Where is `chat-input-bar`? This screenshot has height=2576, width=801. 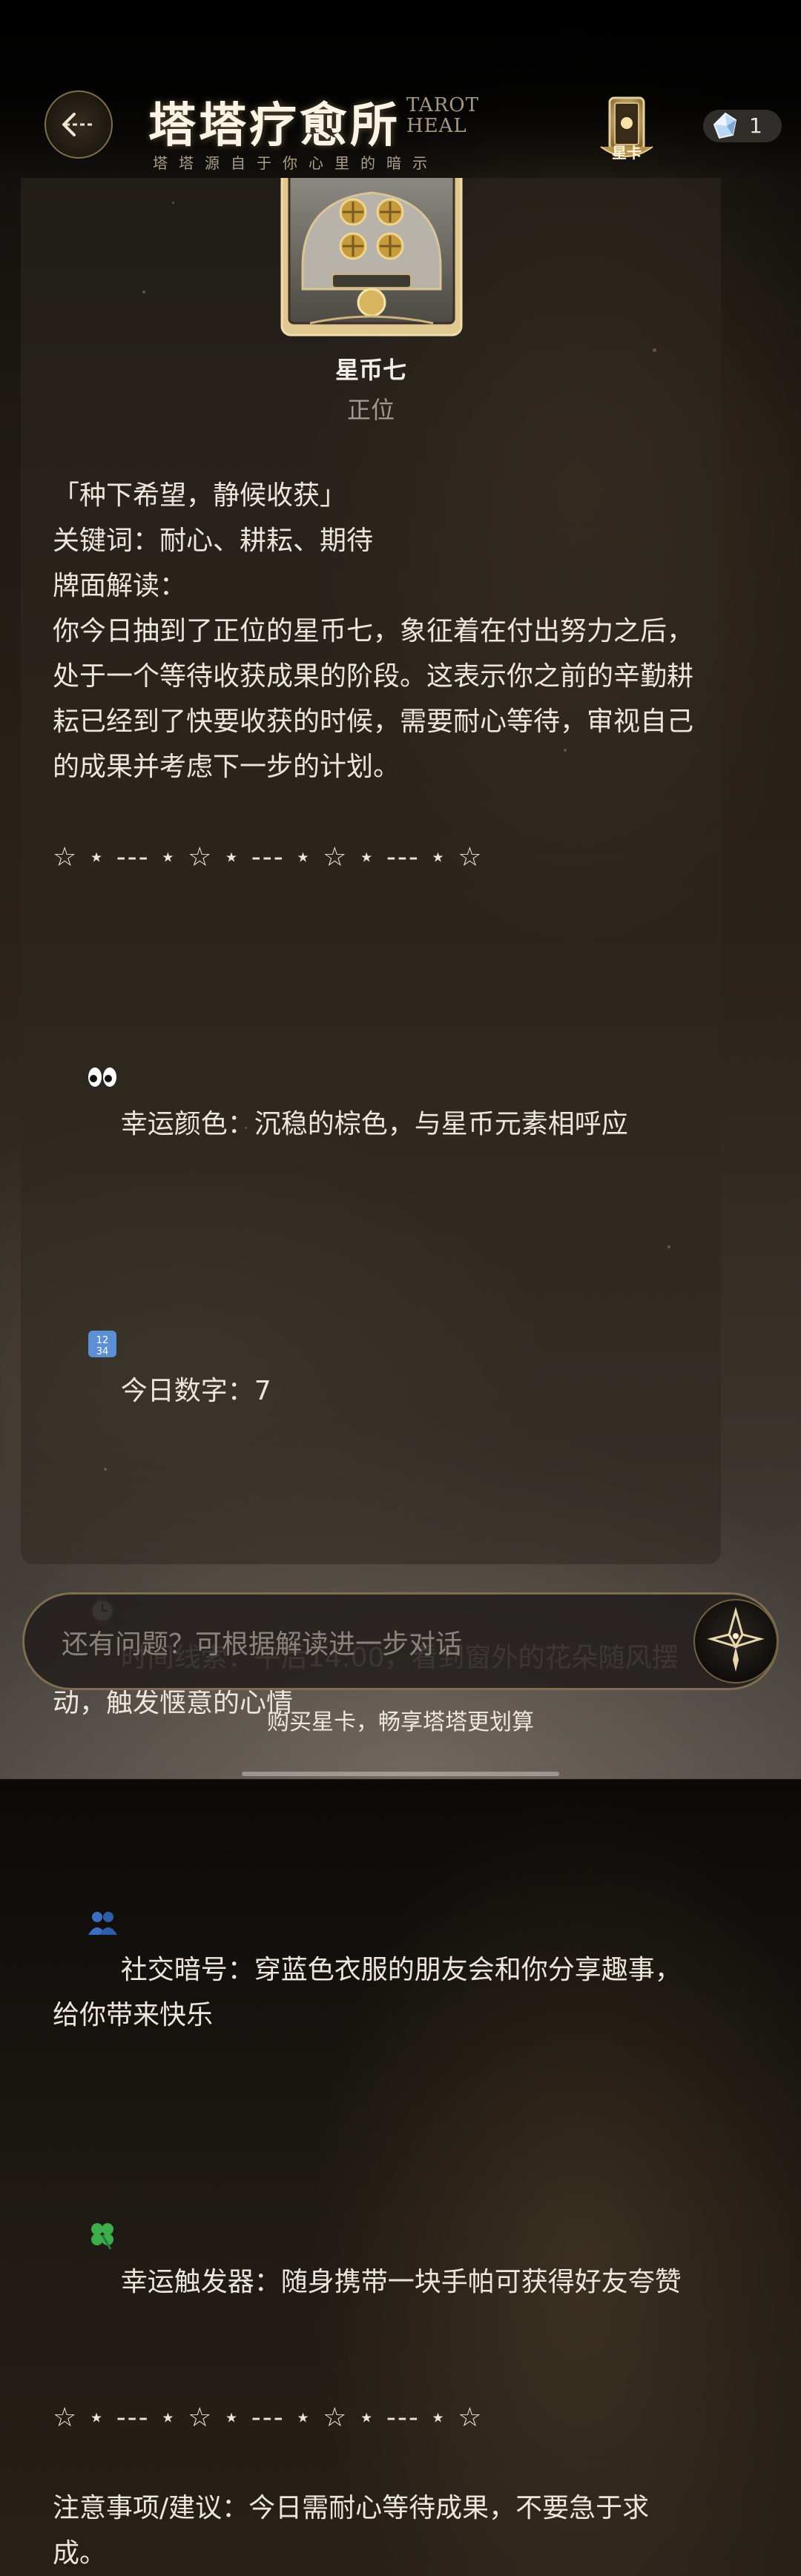
chat-input-bar is located at coordinates (400, 1641).